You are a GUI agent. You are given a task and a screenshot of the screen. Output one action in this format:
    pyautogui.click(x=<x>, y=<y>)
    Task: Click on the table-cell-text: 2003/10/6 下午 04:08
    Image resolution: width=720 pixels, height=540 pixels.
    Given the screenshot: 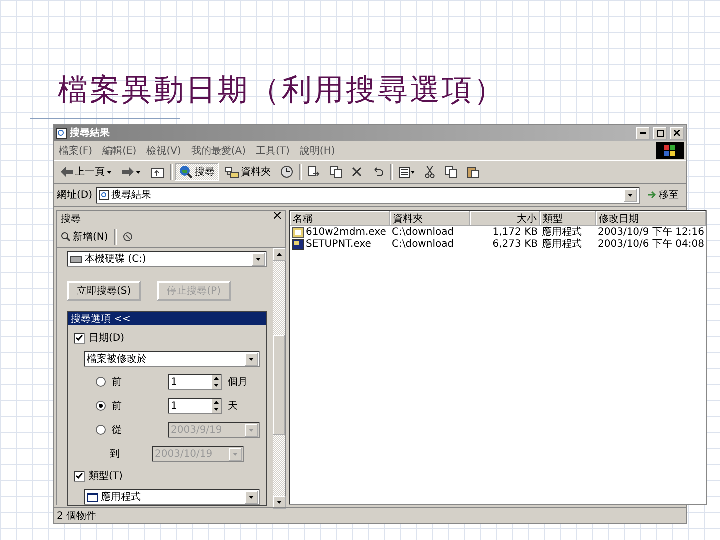 What is the action you would take?
    pyautogui.click(x=651, y=244)
    